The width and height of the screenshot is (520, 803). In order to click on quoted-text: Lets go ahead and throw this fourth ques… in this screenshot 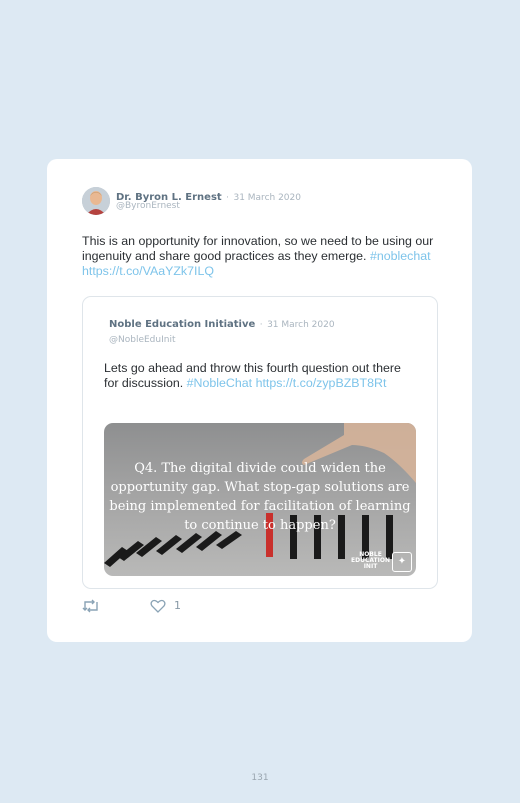, I will do `click(254, 376)`.